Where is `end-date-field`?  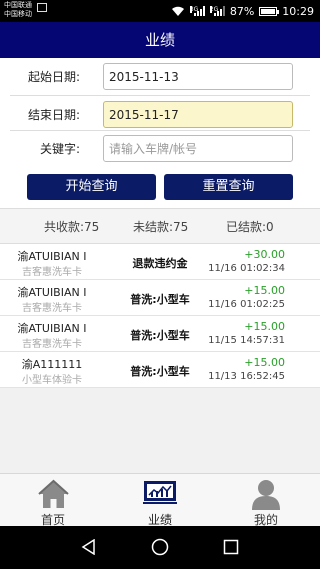 end-date-field is located at coordinates (198, 114).